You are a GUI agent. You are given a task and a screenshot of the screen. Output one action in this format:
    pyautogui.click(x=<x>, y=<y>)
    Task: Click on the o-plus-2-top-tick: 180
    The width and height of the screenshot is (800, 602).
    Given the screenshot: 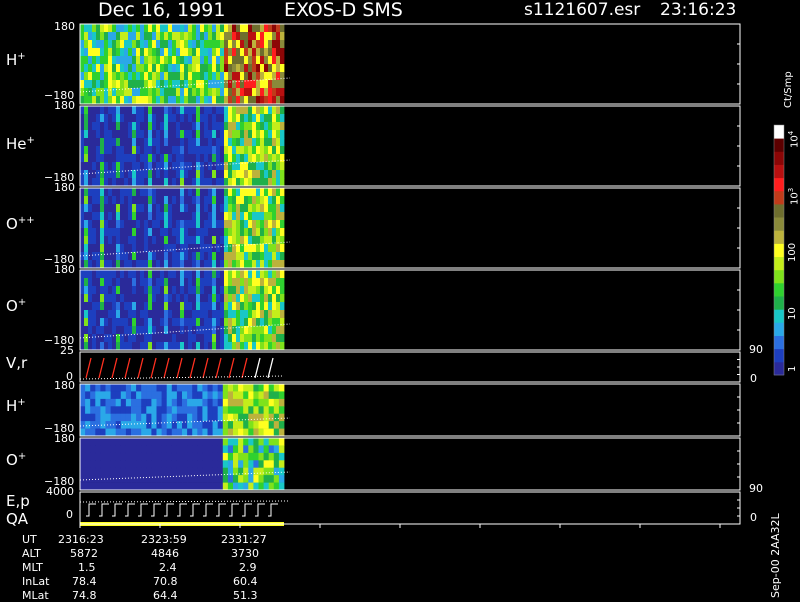 What is the action you would take?
    pyautogui.click(x=64, y=438)
    